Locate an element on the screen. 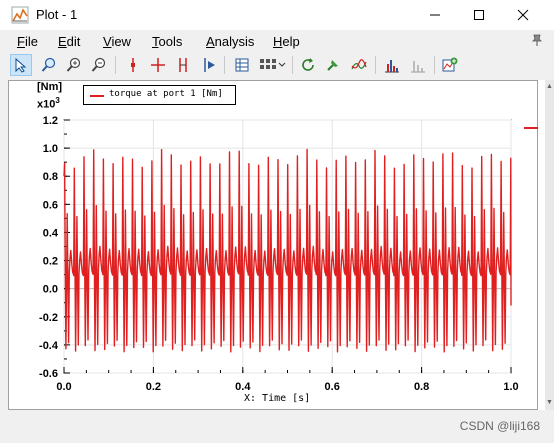  y-tick-label: -0.6 is located at coordinates (48, 374).